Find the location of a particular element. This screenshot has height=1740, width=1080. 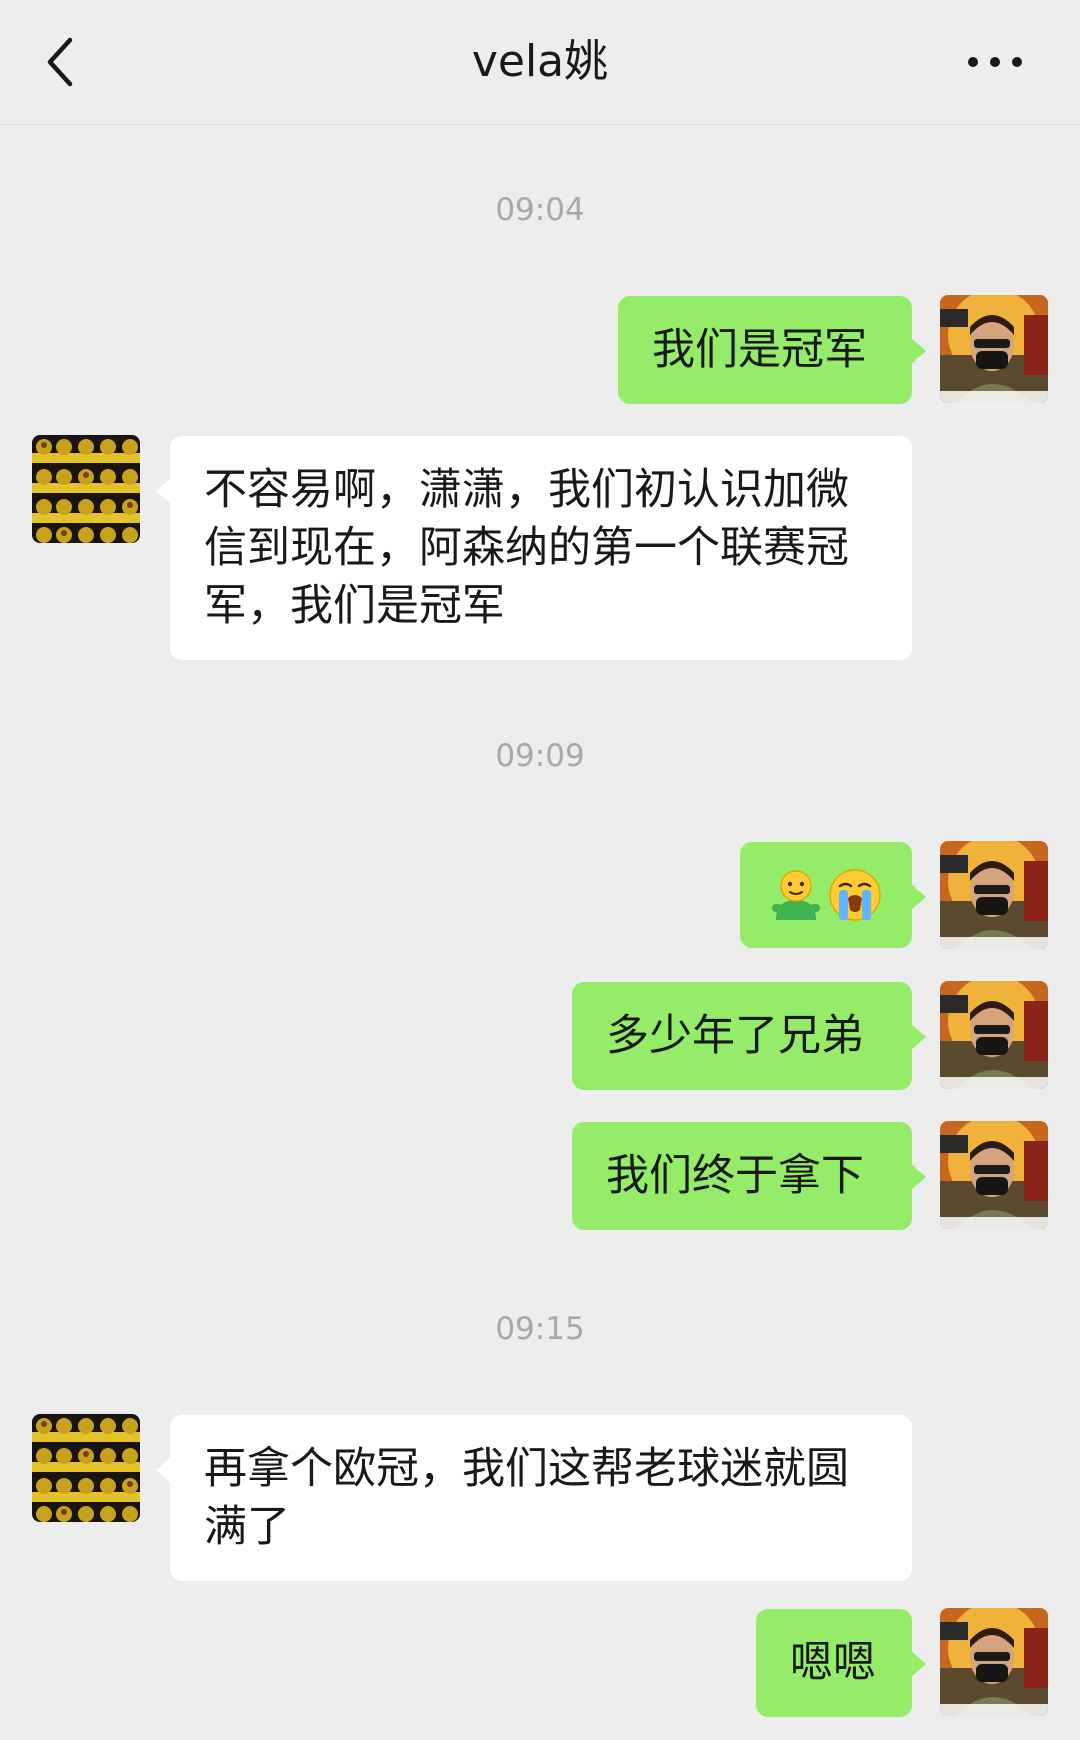

timestamp: 09:04 is located at coordinates (540, 210).